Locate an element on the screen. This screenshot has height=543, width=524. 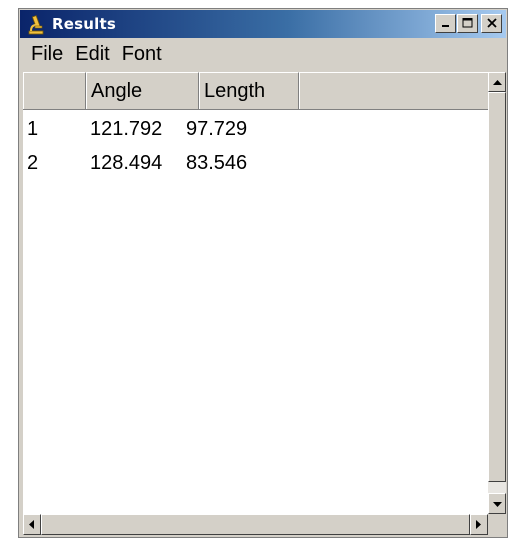
arrow-right-icon is located at coordinates (479, 525).